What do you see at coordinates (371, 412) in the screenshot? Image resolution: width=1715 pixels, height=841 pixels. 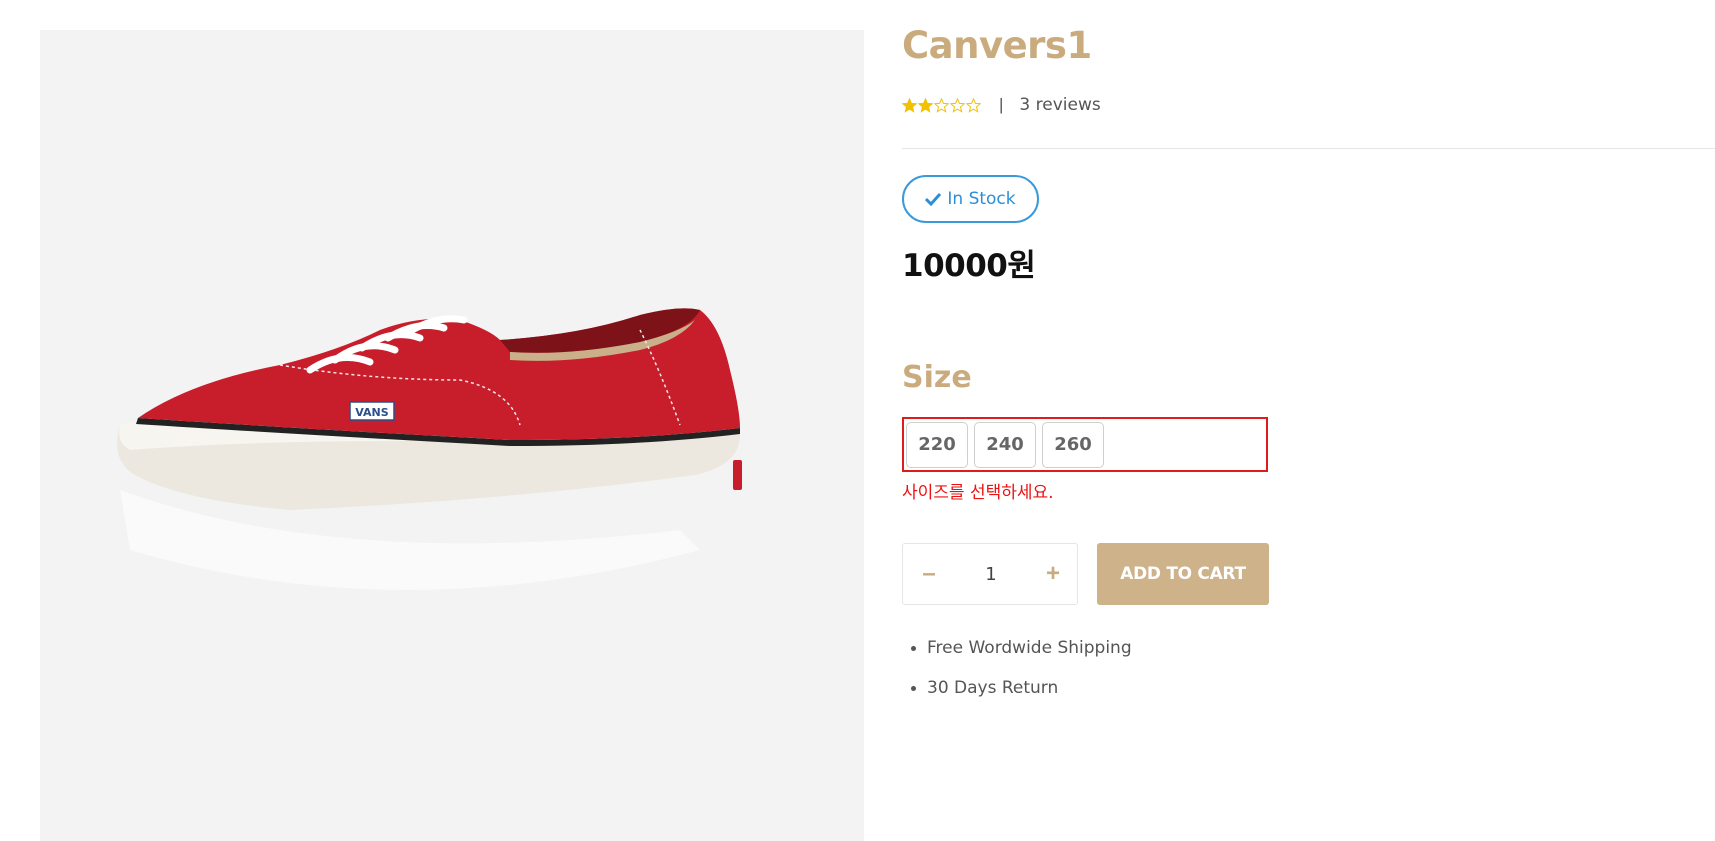 I see `svg-text: VANS` at bounding box center [371, 412].